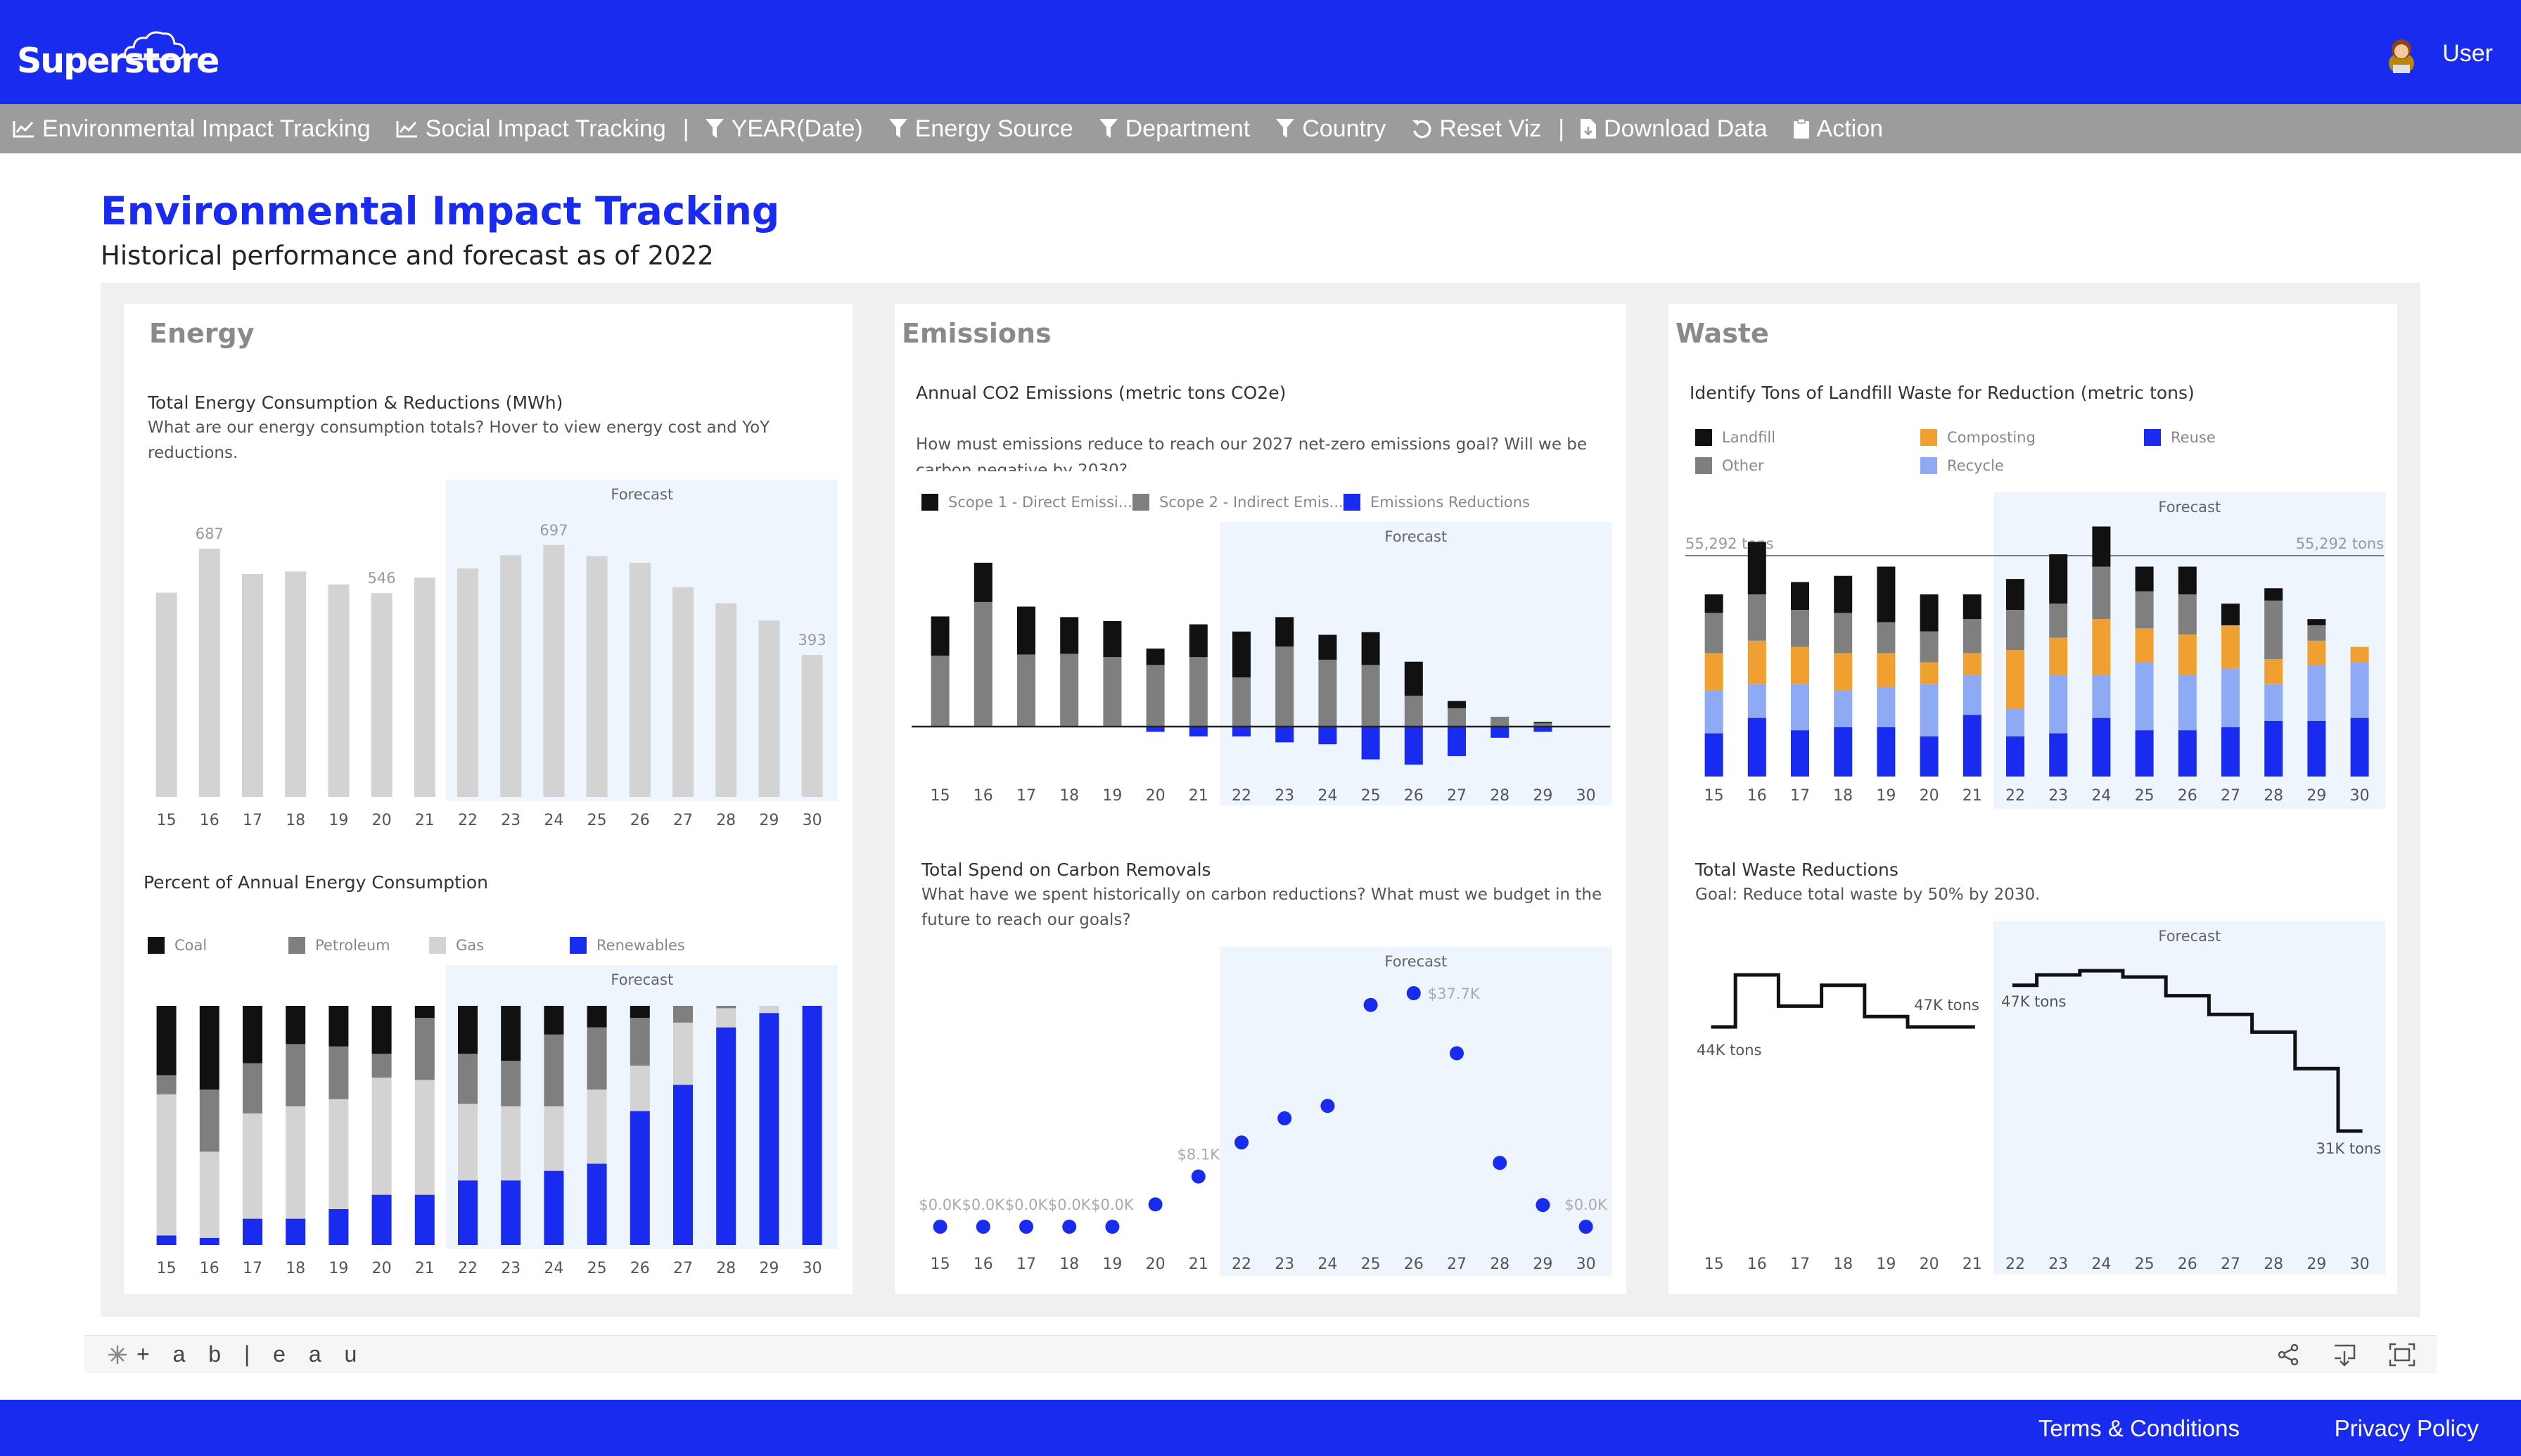 This screenshot has width=2521, height=1456. Describe the element at coordinates (784, 129) in the screenshot. I see `year-filter: YEAR(Date)` at that location.